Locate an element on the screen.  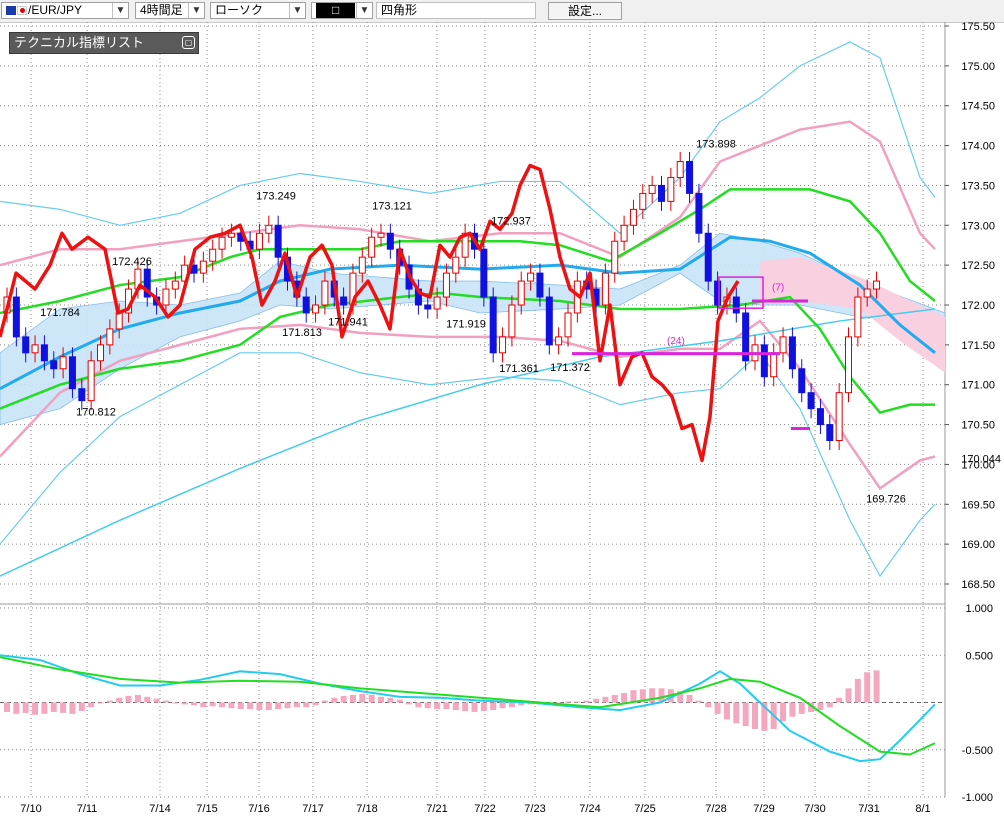
x-tick-label: 7/17 is located at coordinates (312, 809).